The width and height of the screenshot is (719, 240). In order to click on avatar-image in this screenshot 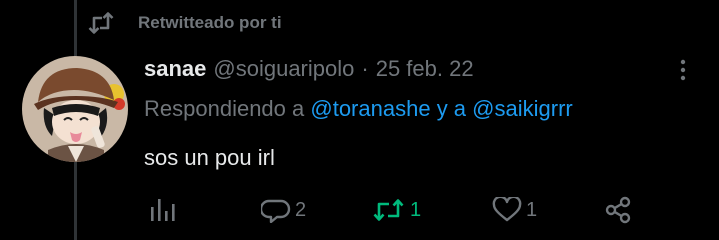, I will do `click(75, 109)`.